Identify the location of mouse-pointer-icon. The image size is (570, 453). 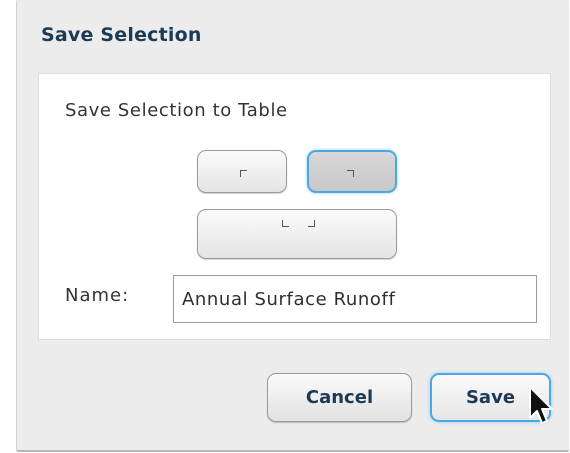
(541, 405).